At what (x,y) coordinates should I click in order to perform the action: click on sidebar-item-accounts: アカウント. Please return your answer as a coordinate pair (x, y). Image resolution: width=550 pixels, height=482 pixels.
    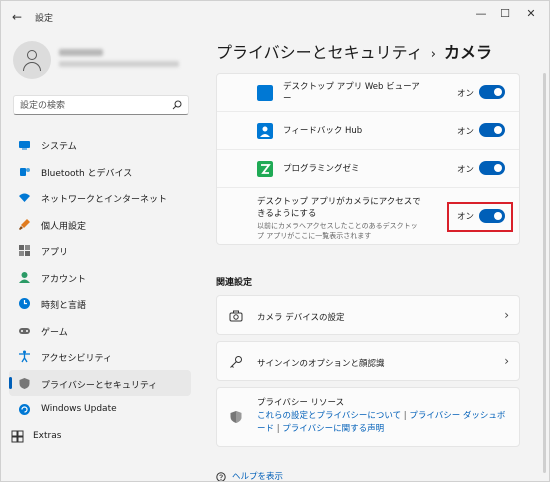
    Looking at the image, I should click on (100, 277).